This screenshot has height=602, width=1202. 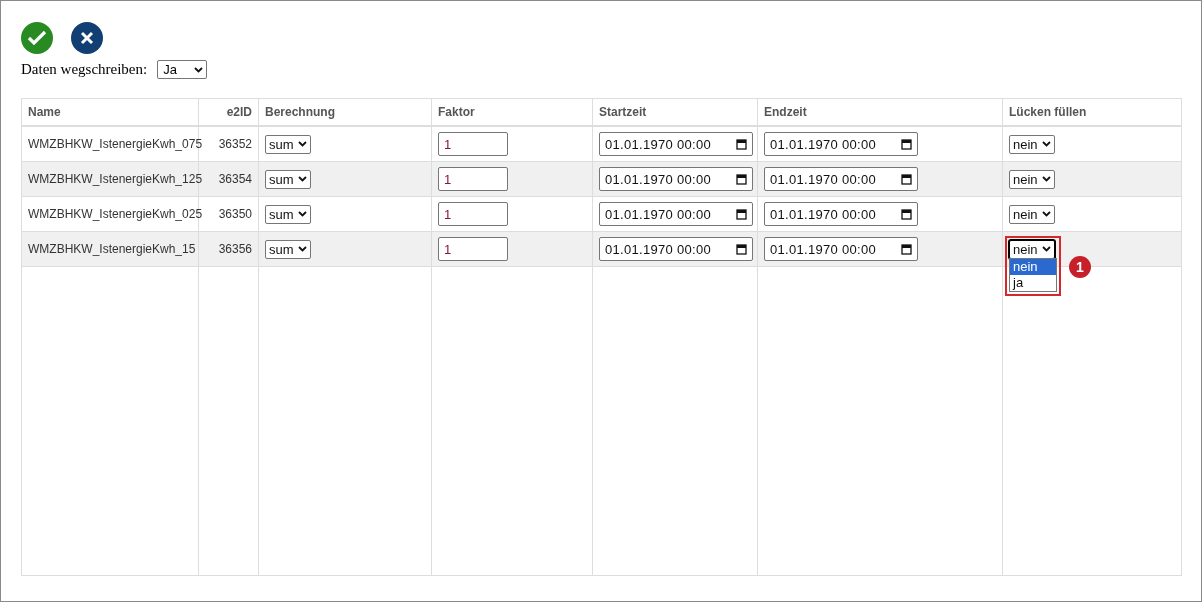 I want to click on annotation-badge: 1, so click(x=1080, y=266).